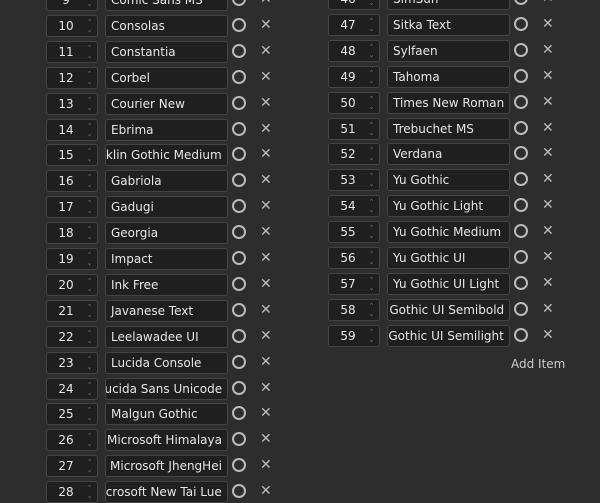 This screenshot has width=600, height=503. I want to click on font-name-input: Gadugi, so click(166, 207).